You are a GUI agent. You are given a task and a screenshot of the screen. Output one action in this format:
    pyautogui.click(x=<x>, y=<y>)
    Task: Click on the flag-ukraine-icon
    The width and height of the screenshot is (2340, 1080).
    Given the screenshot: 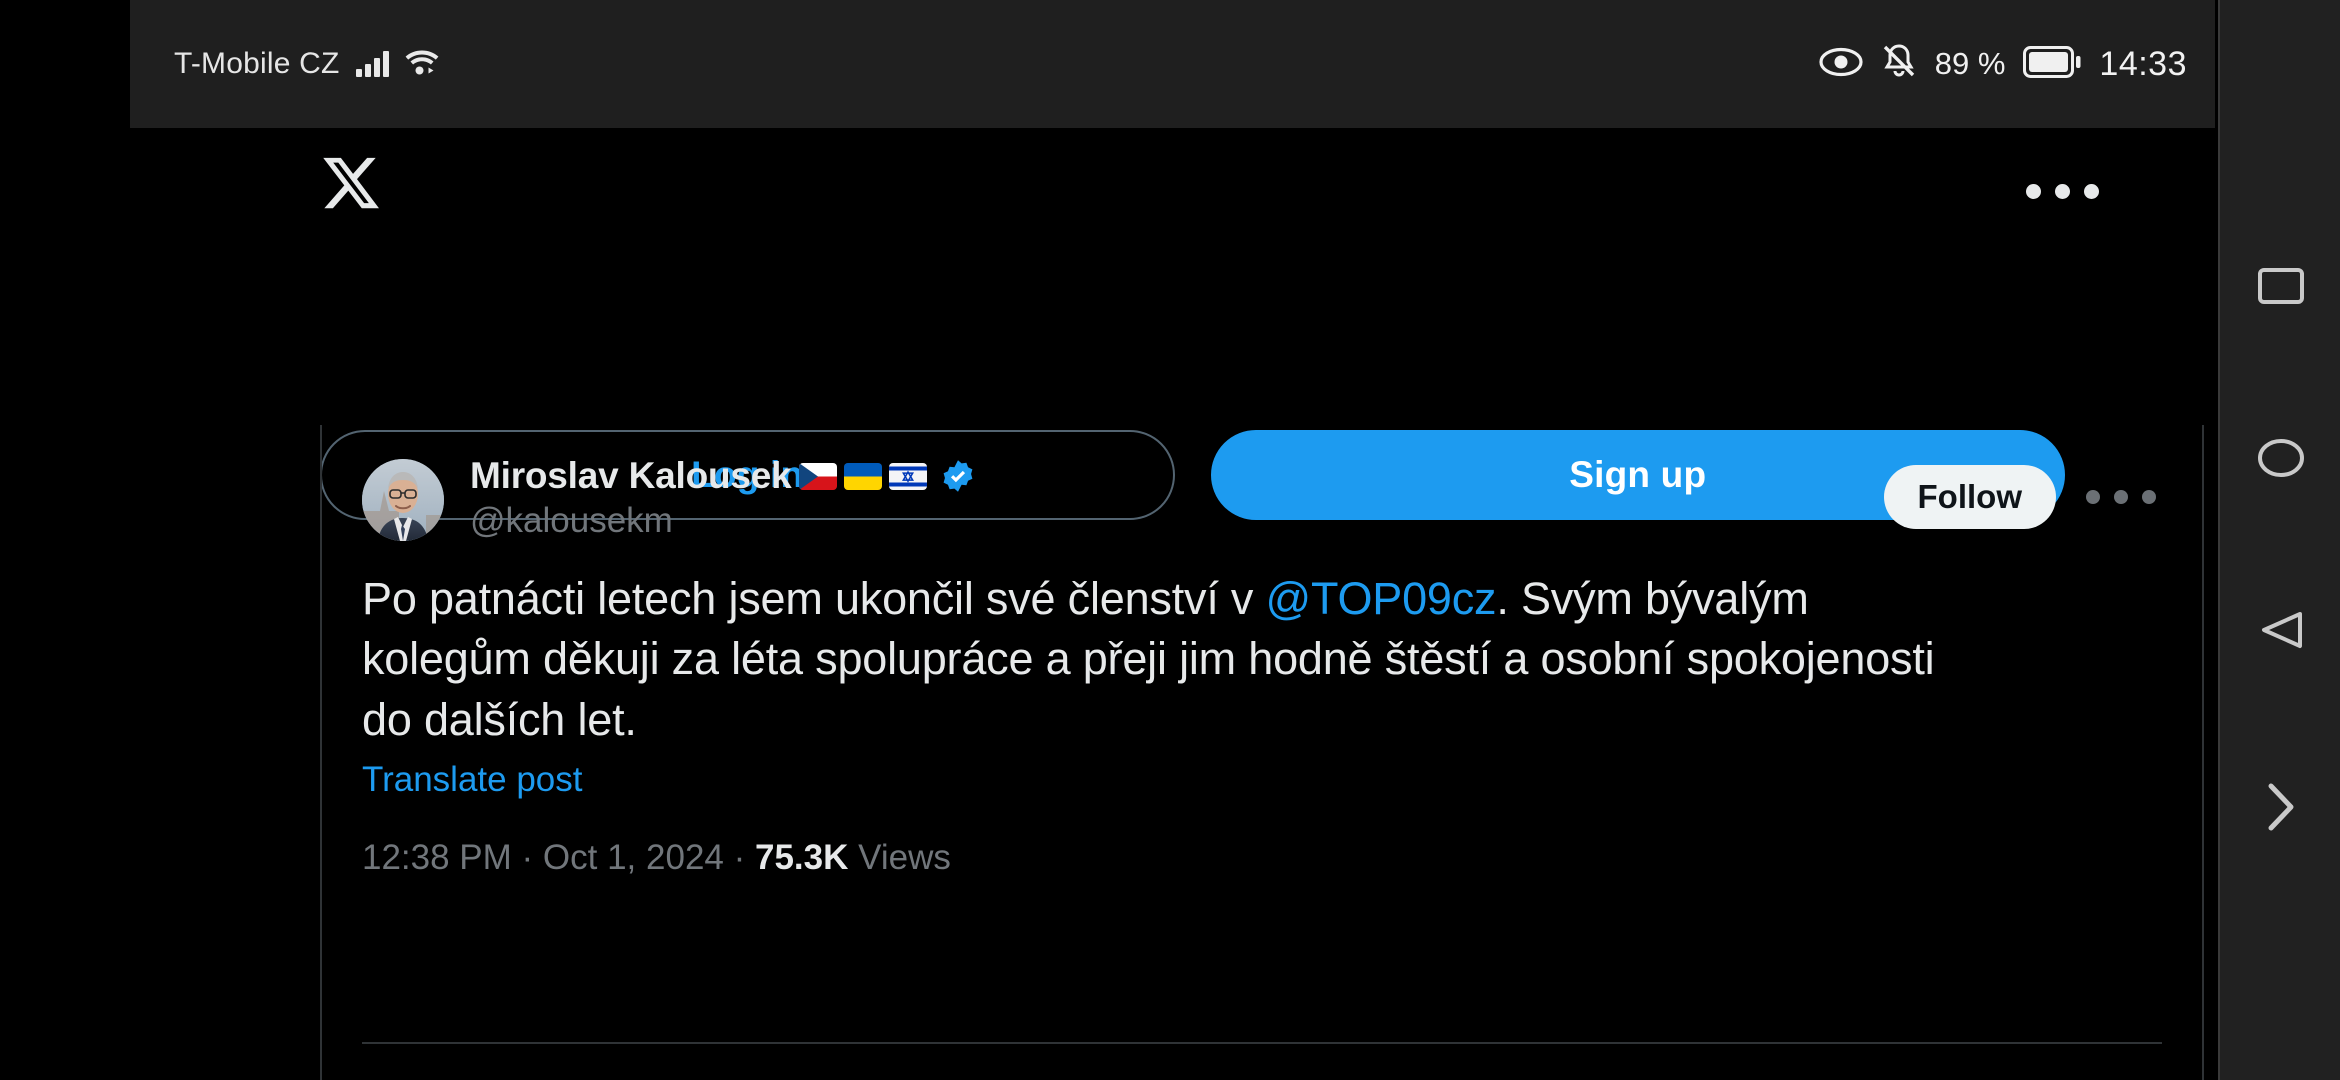 What is the action you would take?
    pyautogui.click(x=862, y=476)
    